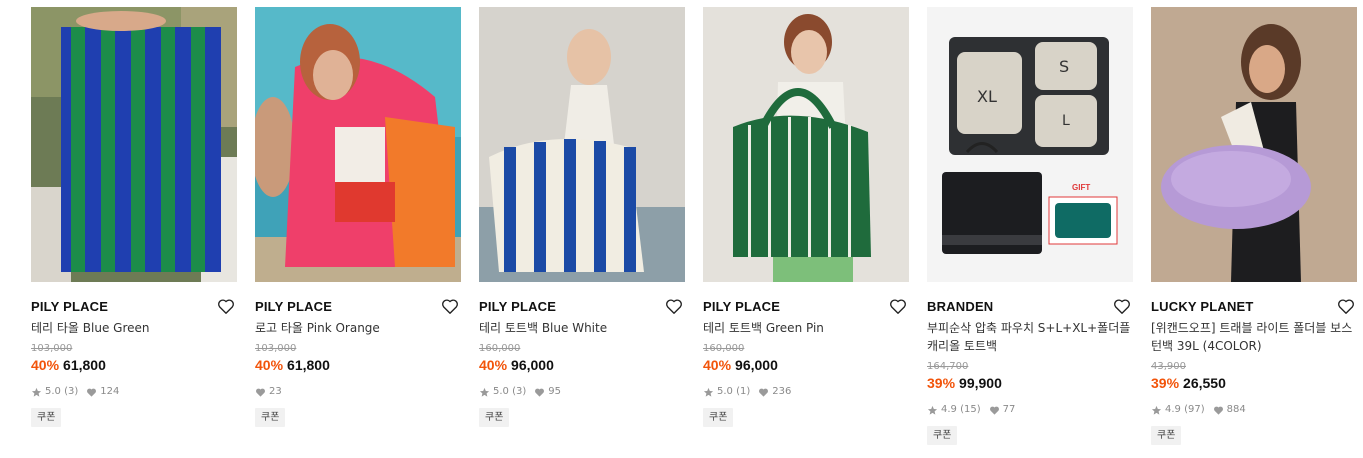 This screenshot has height=458, width=1363. I want to click on price-line: 39% 26,550, so click(1254, 383).